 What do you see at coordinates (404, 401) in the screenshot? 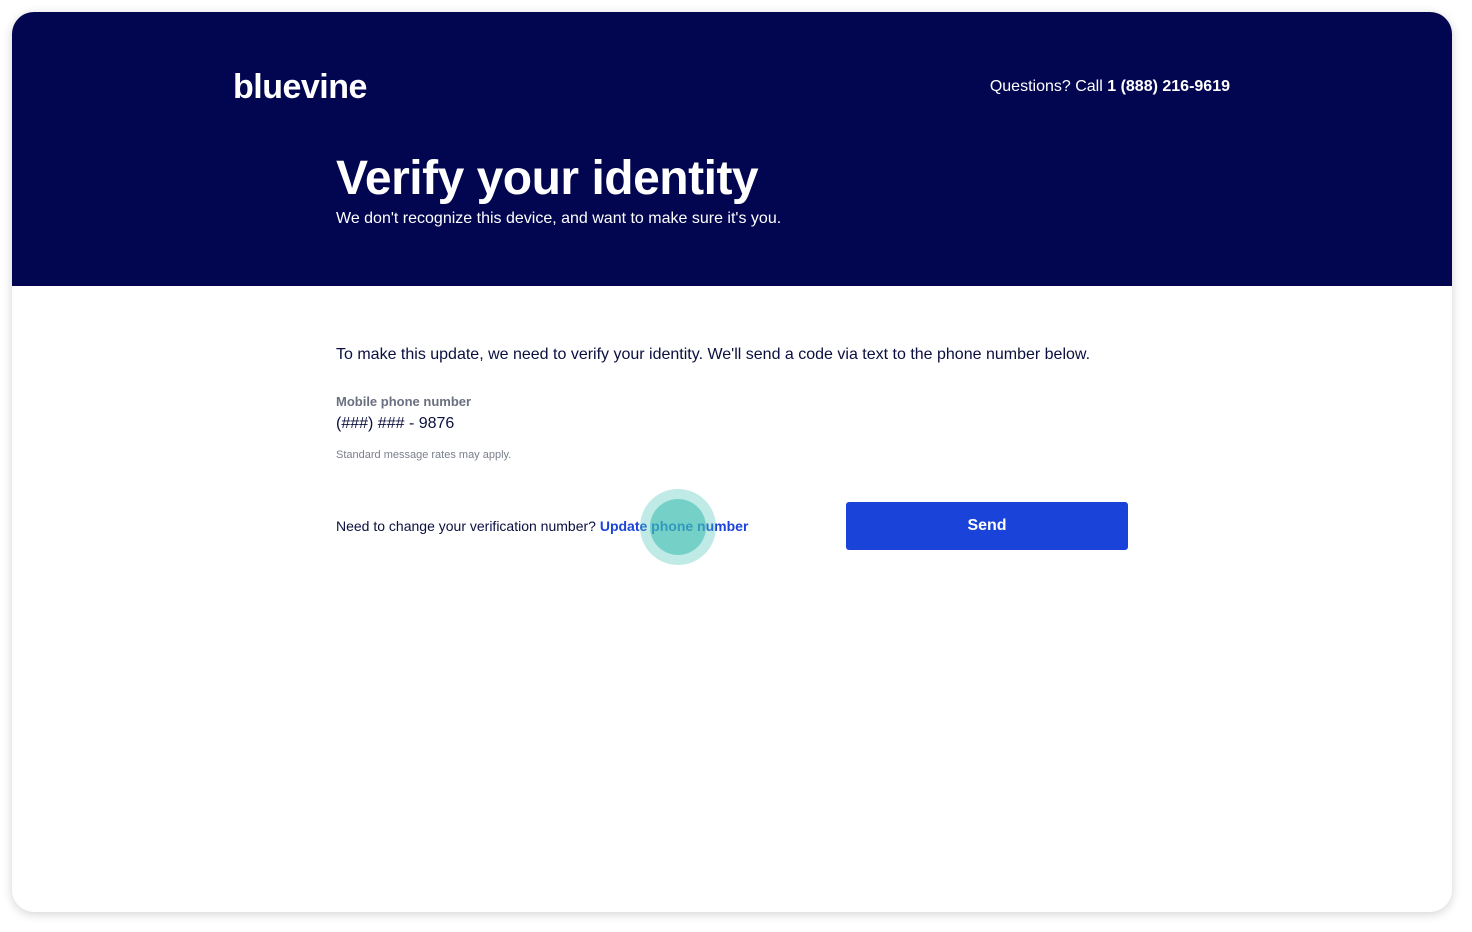
I see `phone-label: Mobile phone number` at bounding box center [404, 401].